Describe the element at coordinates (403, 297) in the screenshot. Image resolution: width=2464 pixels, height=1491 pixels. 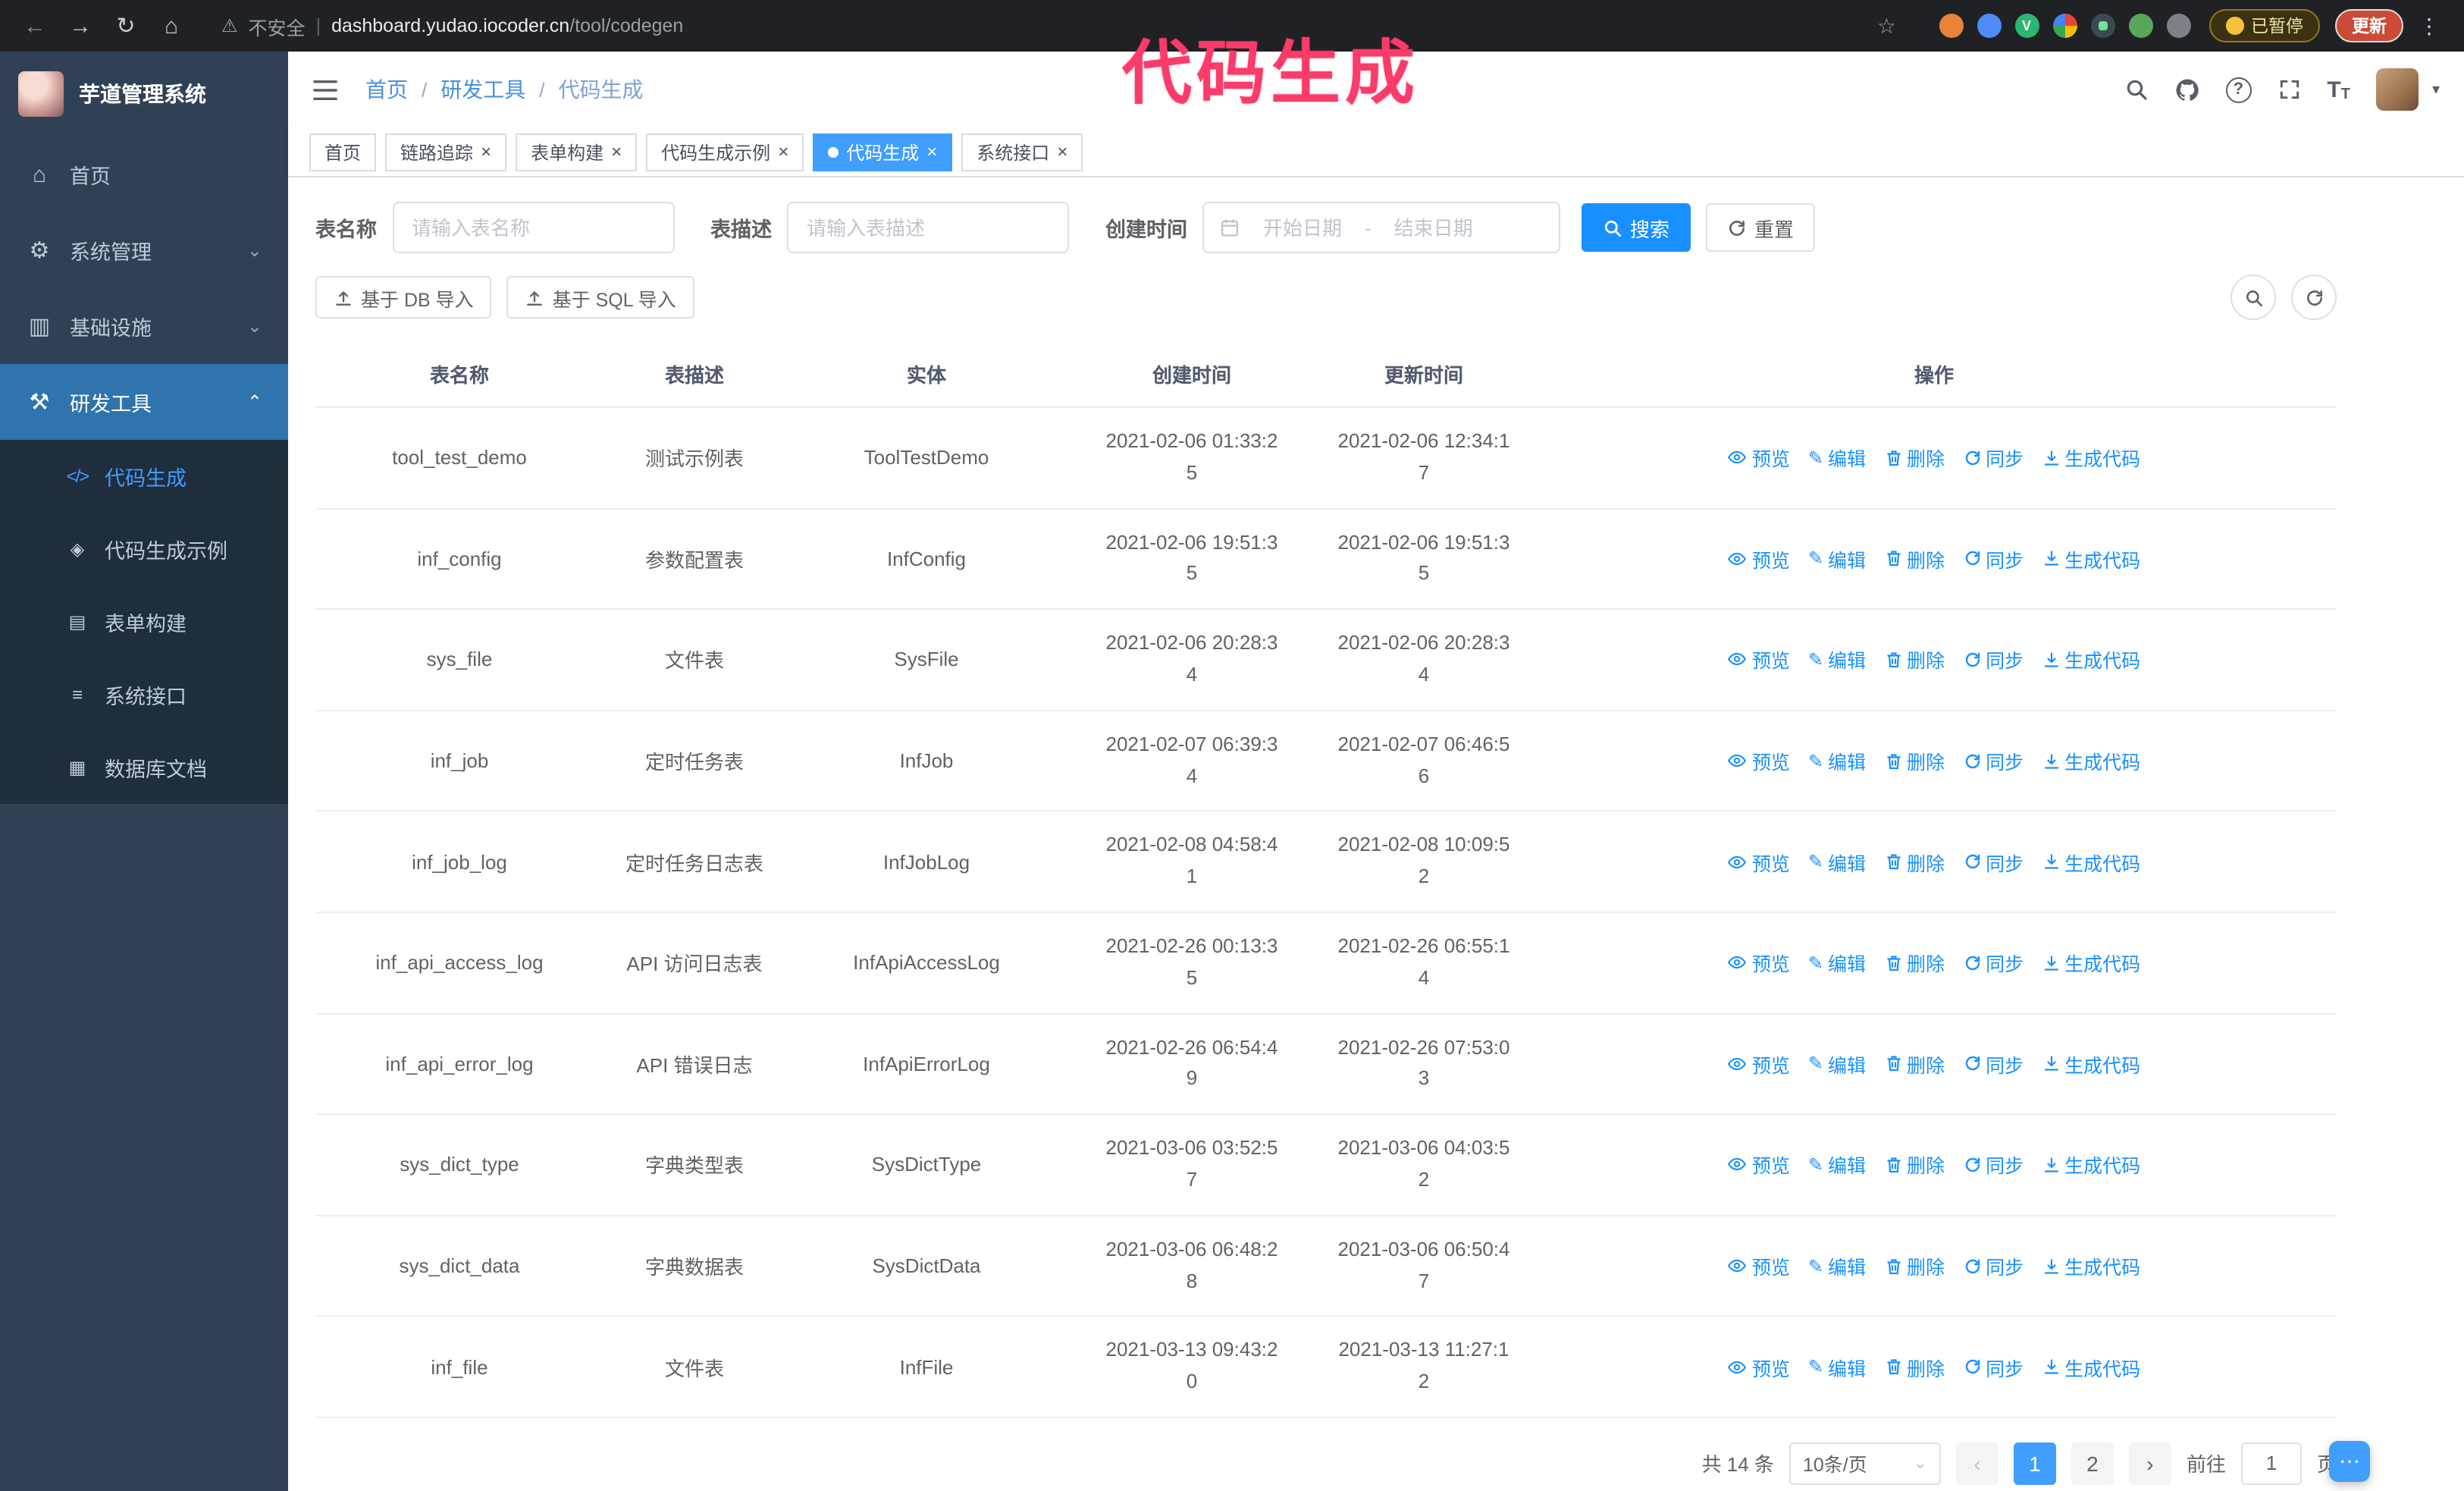
I see `import-db-button: 基于 DB 导入` at that location.